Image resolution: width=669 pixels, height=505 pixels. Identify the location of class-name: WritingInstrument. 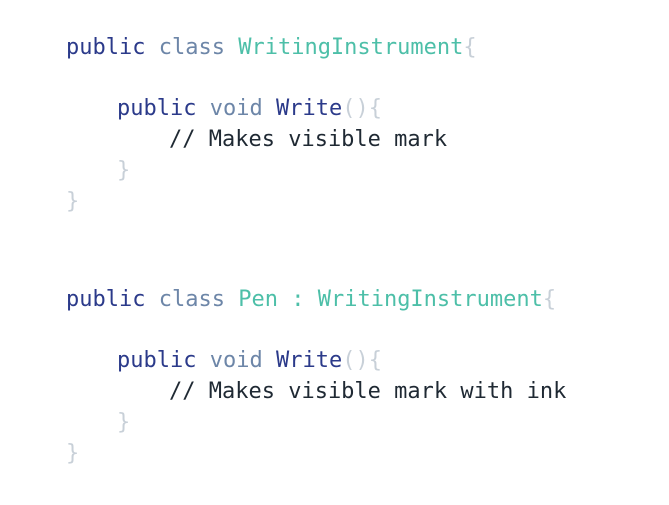
(351, 47).